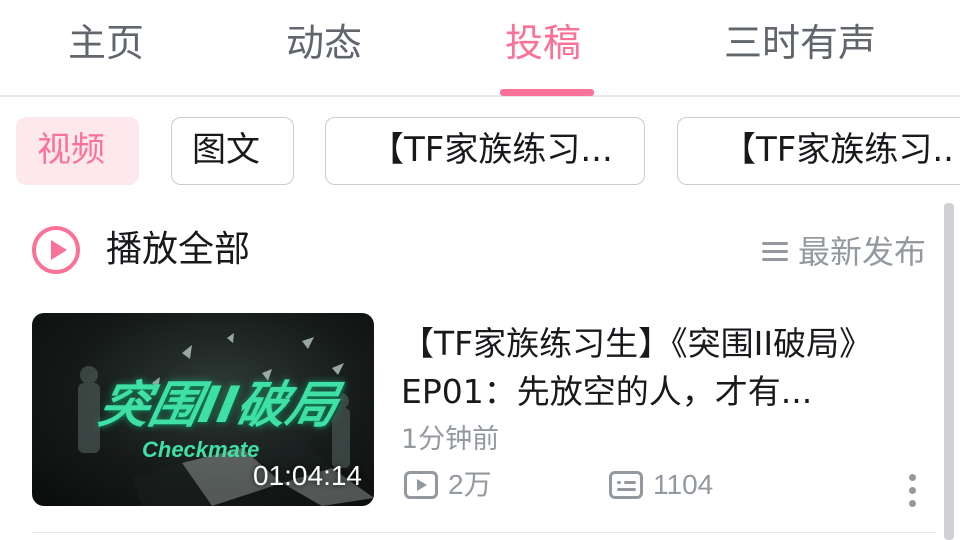 This screenshot has height=540, width=960. What do you see at coordinates (218, 405) in the screenshot?
I see `thumbnail-title-art: 突围II破局` at bounding box center [218, 405].